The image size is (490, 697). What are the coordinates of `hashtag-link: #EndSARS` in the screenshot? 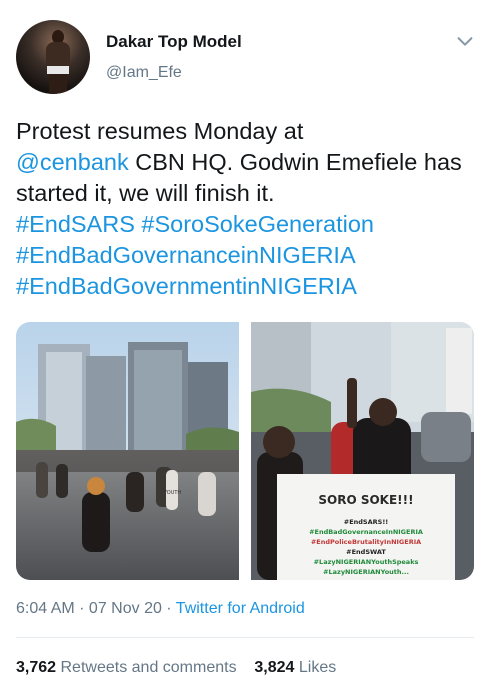 It's located at (75, 224).